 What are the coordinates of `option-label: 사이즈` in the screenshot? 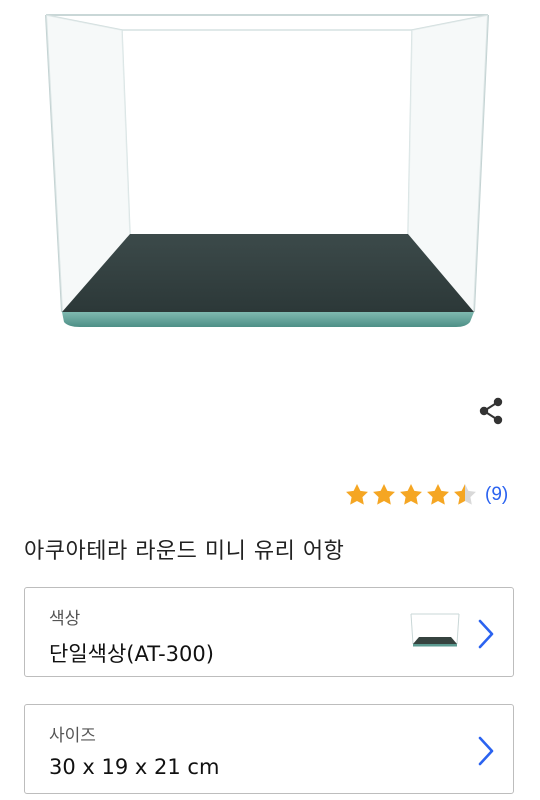 It's located at (72, 736).